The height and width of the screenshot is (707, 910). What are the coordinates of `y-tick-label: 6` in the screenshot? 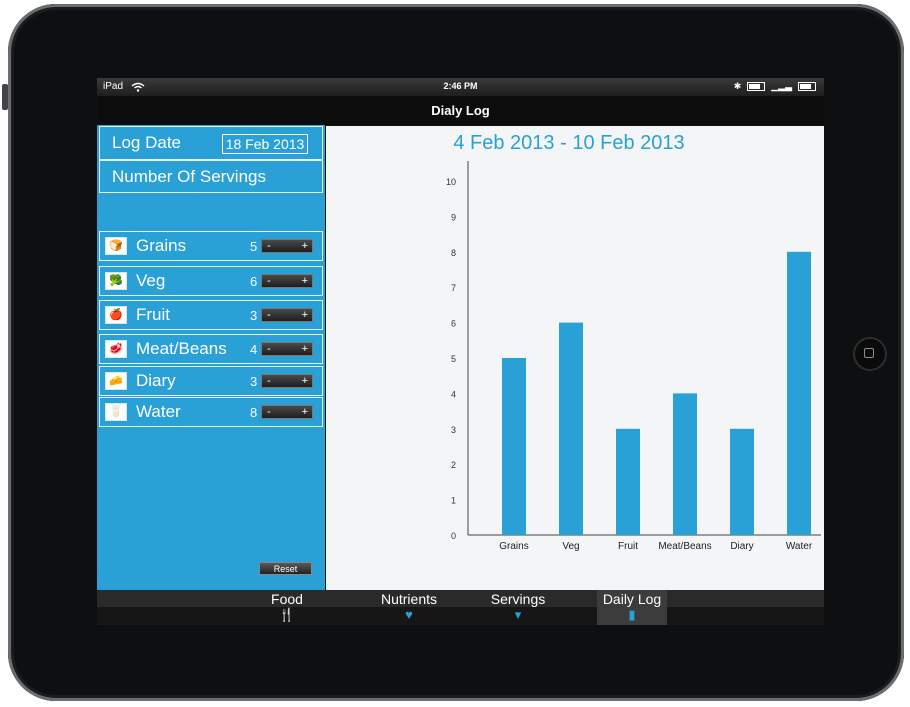 It's located at (453, 324).